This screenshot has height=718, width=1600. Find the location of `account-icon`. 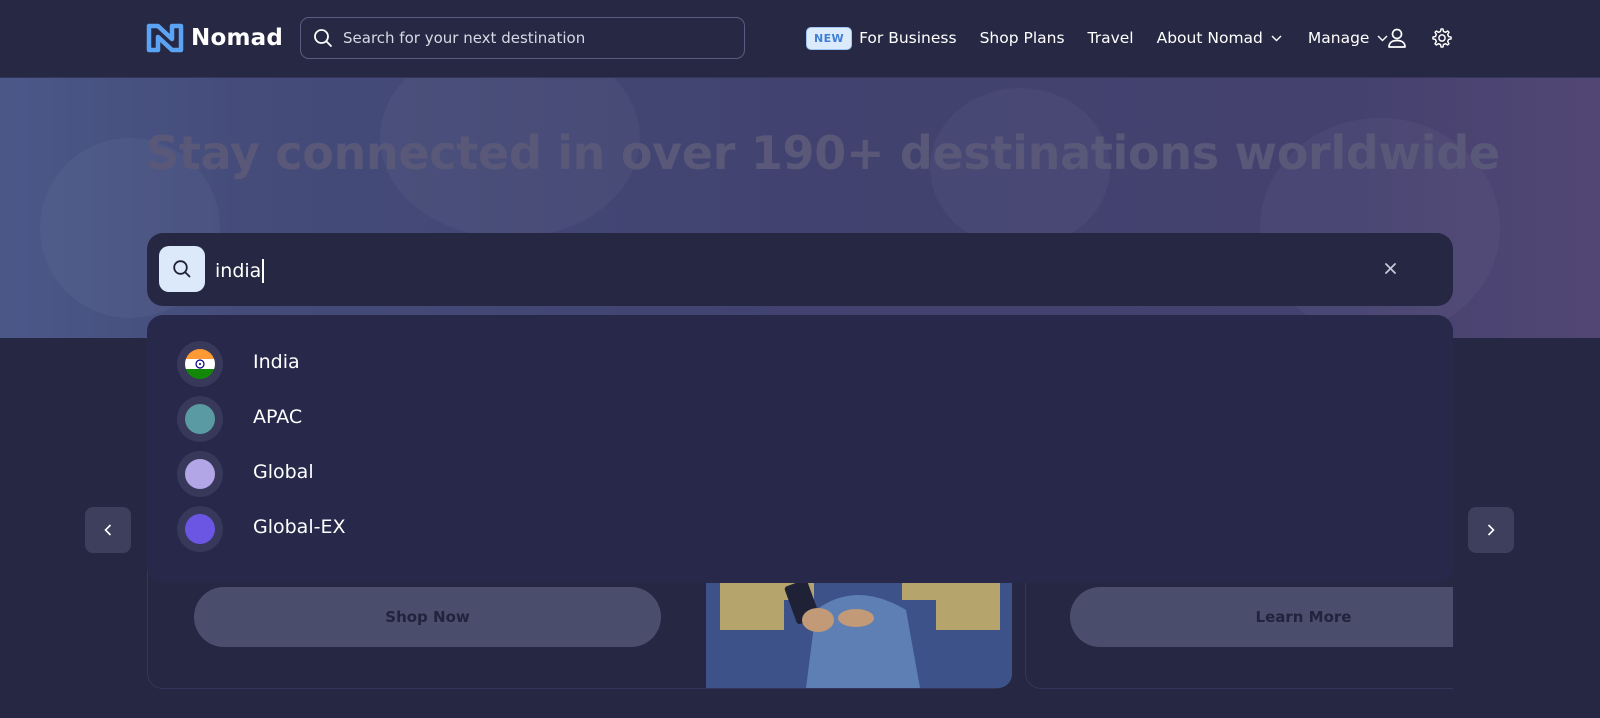

account-icon is located at coordinates (1397, 38).